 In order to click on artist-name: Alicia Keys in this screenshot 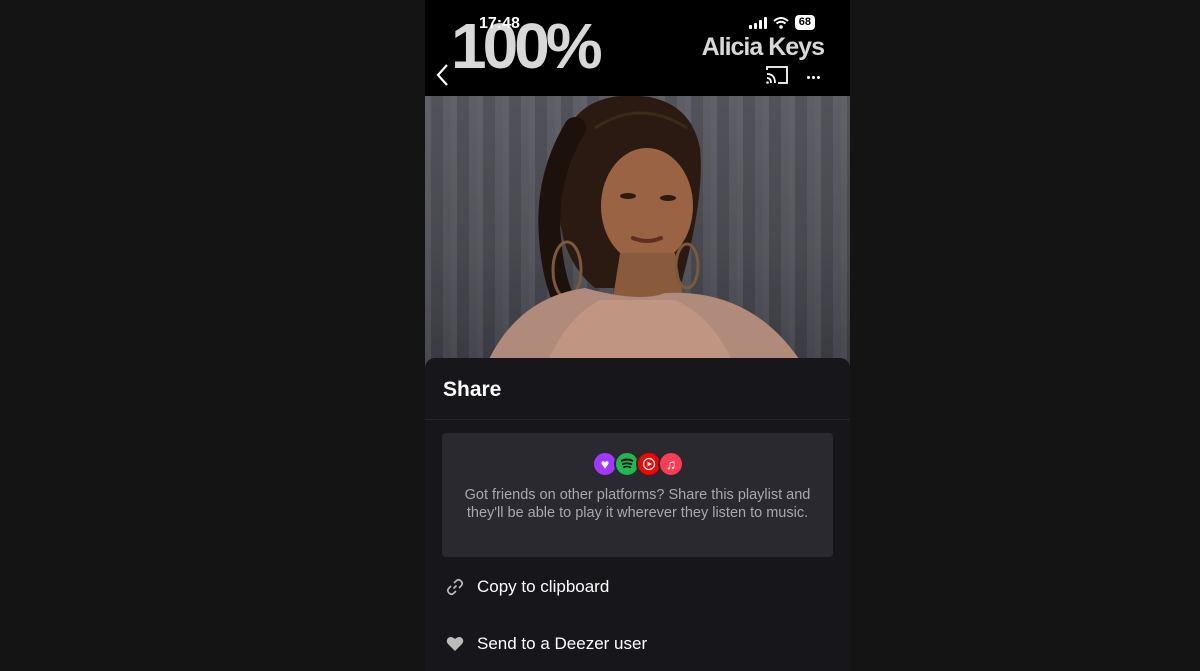, I will do `click(763, 47)`.